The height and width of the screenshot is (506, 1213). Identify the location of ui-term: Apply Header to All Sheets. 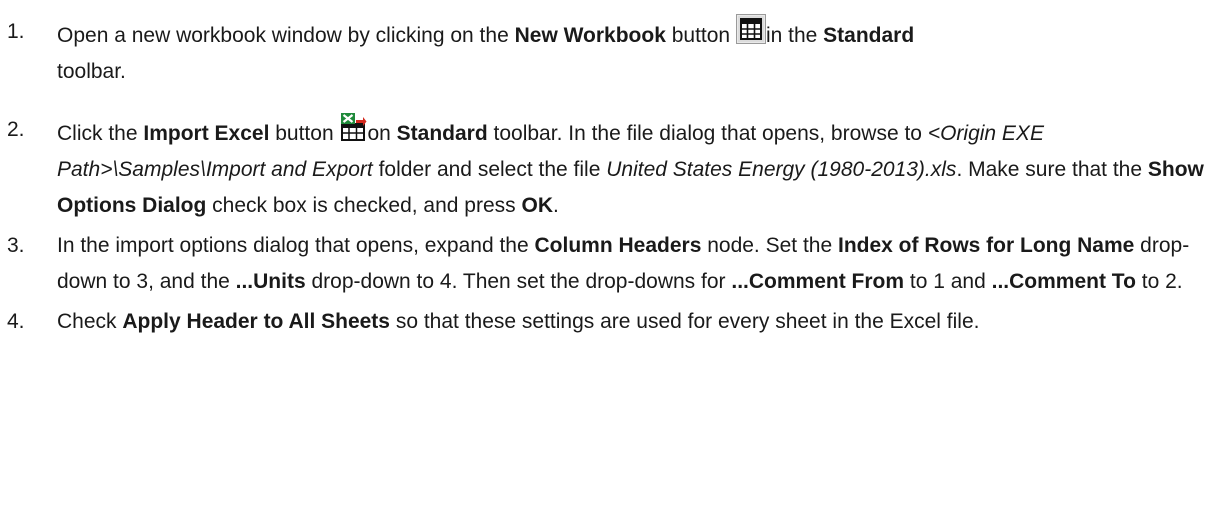
(256, 321).